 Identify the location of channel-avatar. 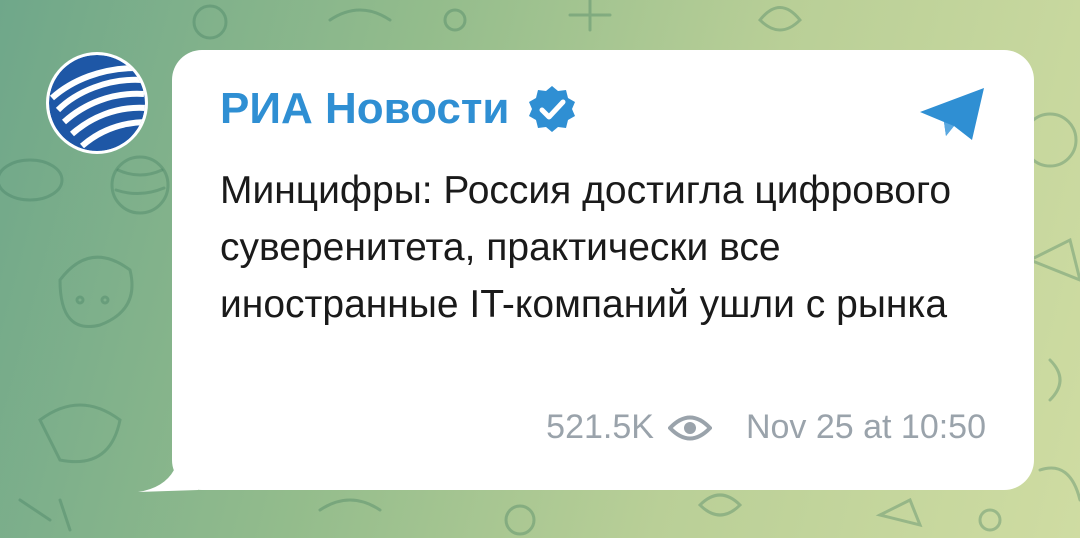
(97, 103).